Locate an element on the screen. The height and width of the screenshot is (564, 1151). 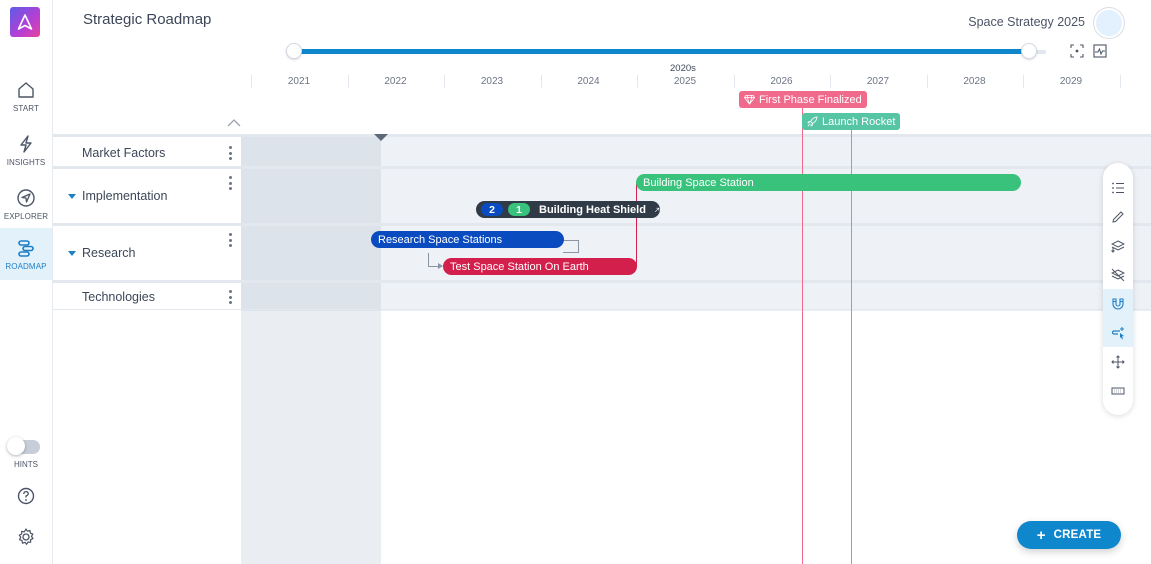
toolbar-edit-button is located at coordinates (1118, 216).